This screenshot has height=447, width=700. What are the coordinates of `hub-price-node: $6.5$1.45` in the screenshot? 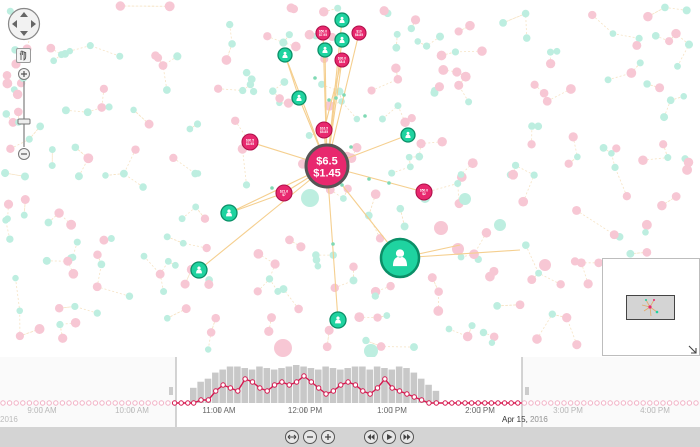 It's located at (327, 166).